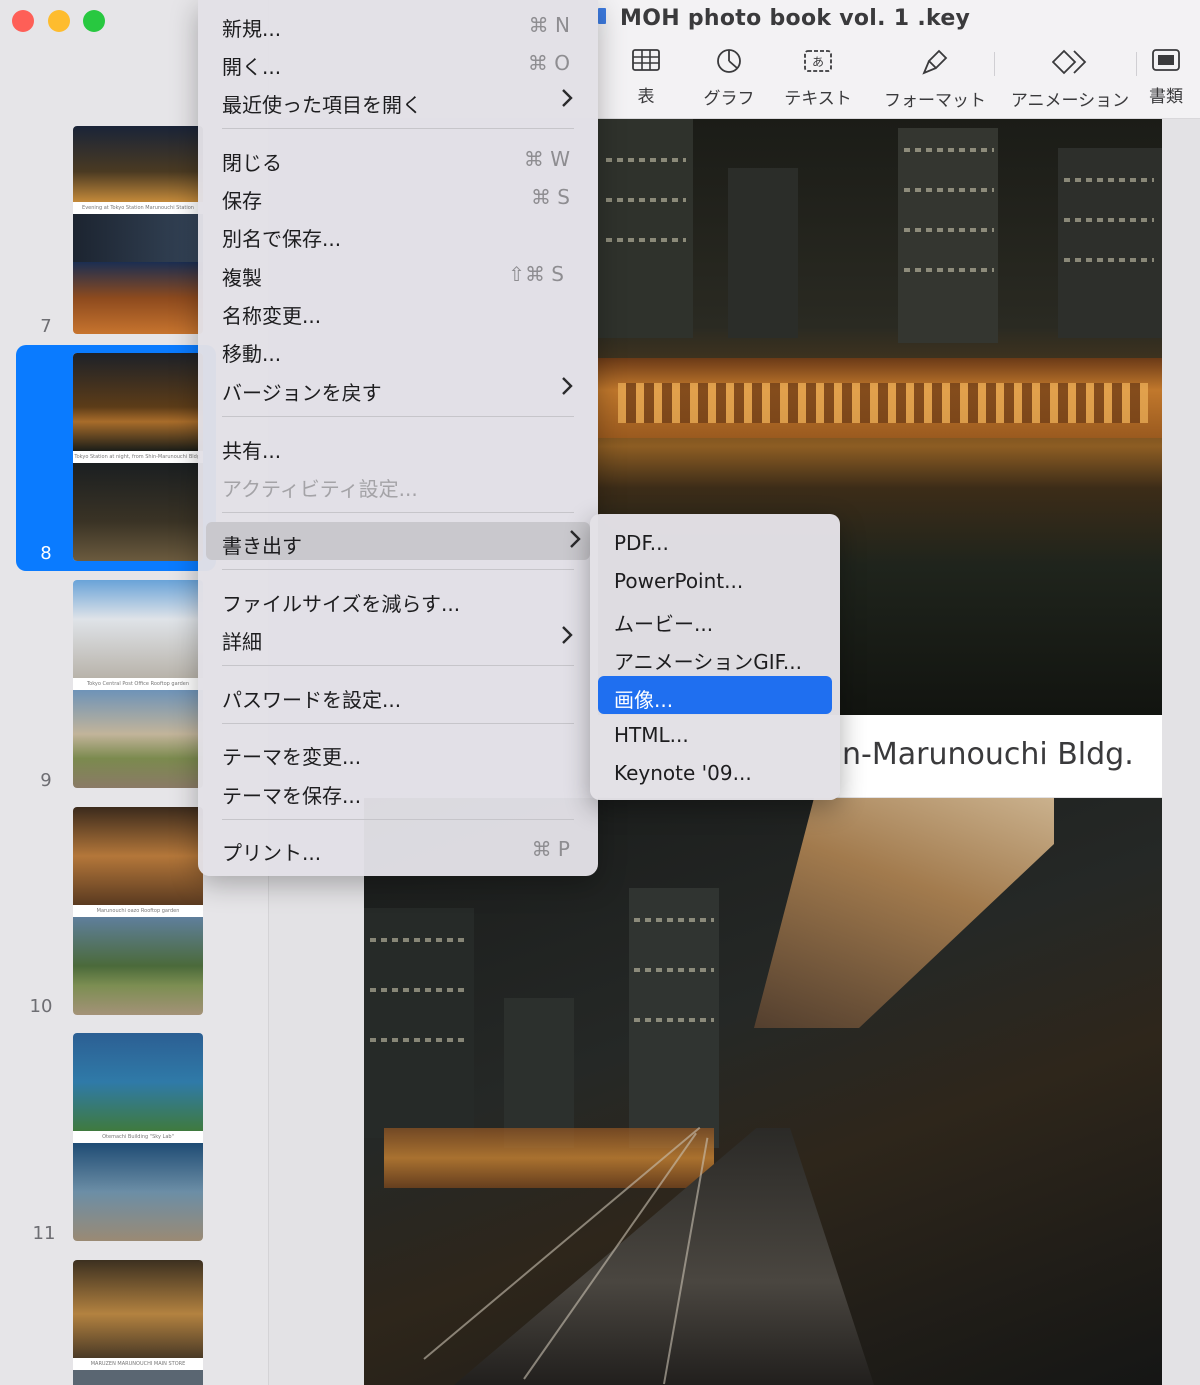 The height and width of the screenshot is (1385, 1200). I want to click on toolbar-text-button: あ テキスト, so click(818, 78).